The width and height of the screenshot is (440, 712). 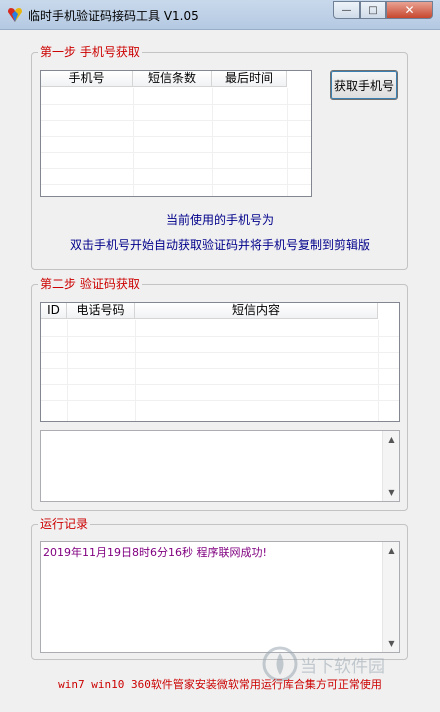 What do you see at coordinates (220, 466) in the screenshot?
I see `code-textbox: ▲ ▼` at bounding box center [220, 466].